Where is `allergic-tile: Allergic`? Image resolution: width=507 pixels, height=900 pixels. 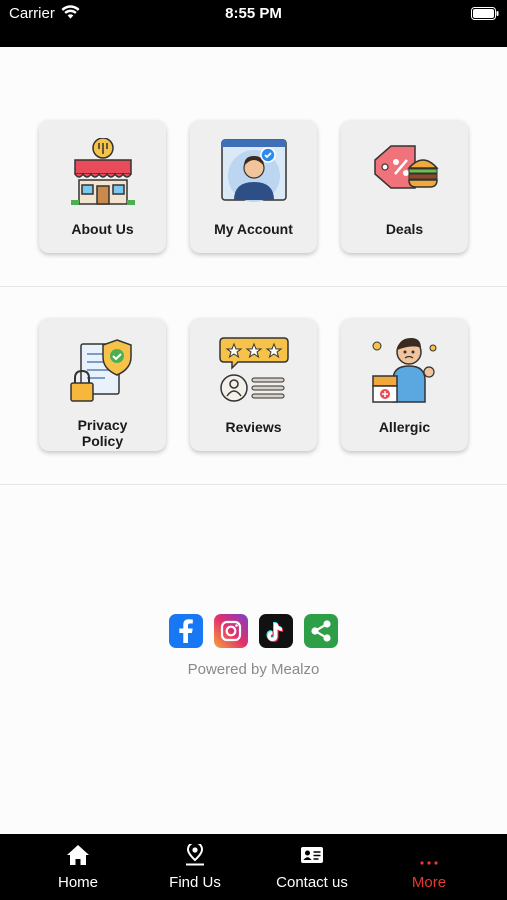
allergic-tile: Allergic is located at coordinates (404, 384).